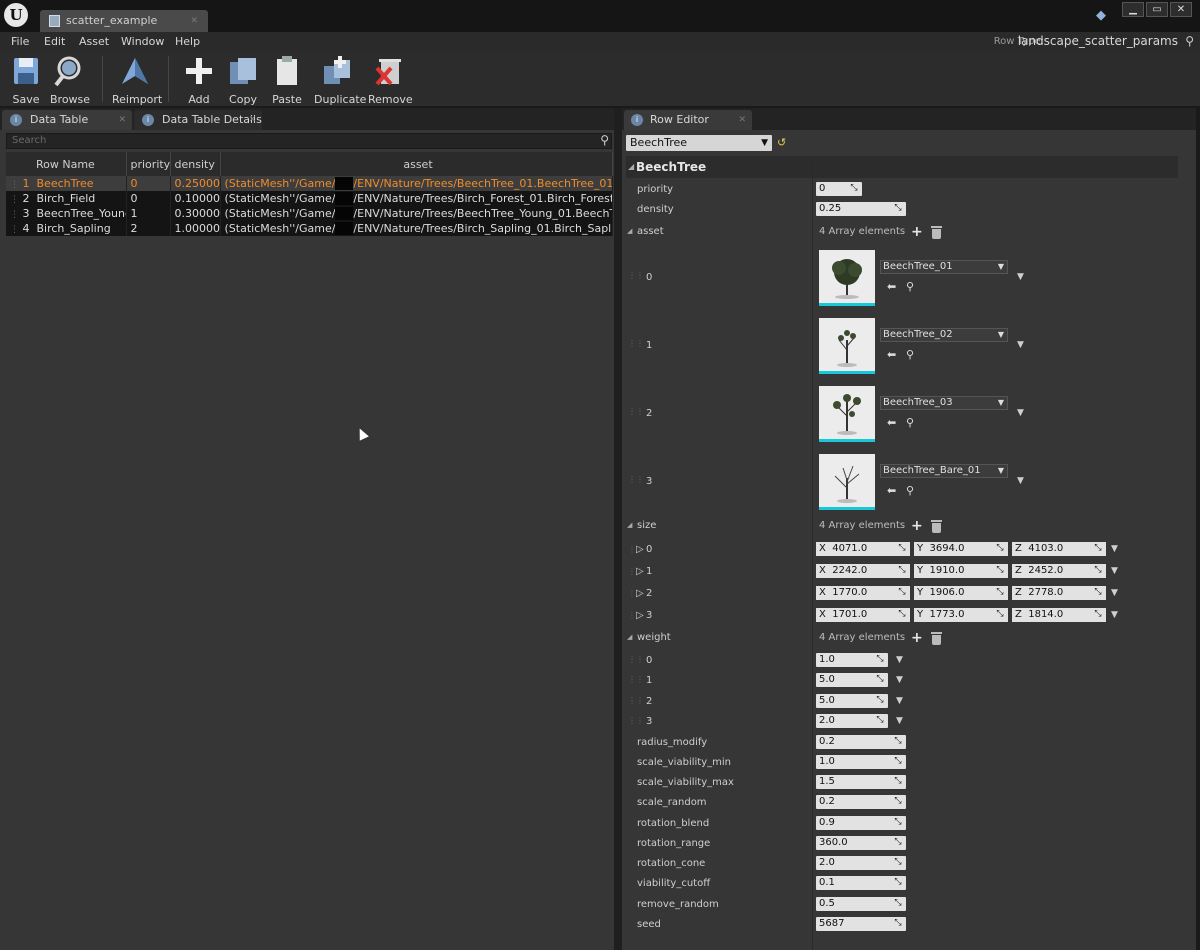  What do you see at coordinates (198, 120) in the screenshot?
I see `tab-data-table-details: i Data Table Details ✕` at bounding box center [198, 120].